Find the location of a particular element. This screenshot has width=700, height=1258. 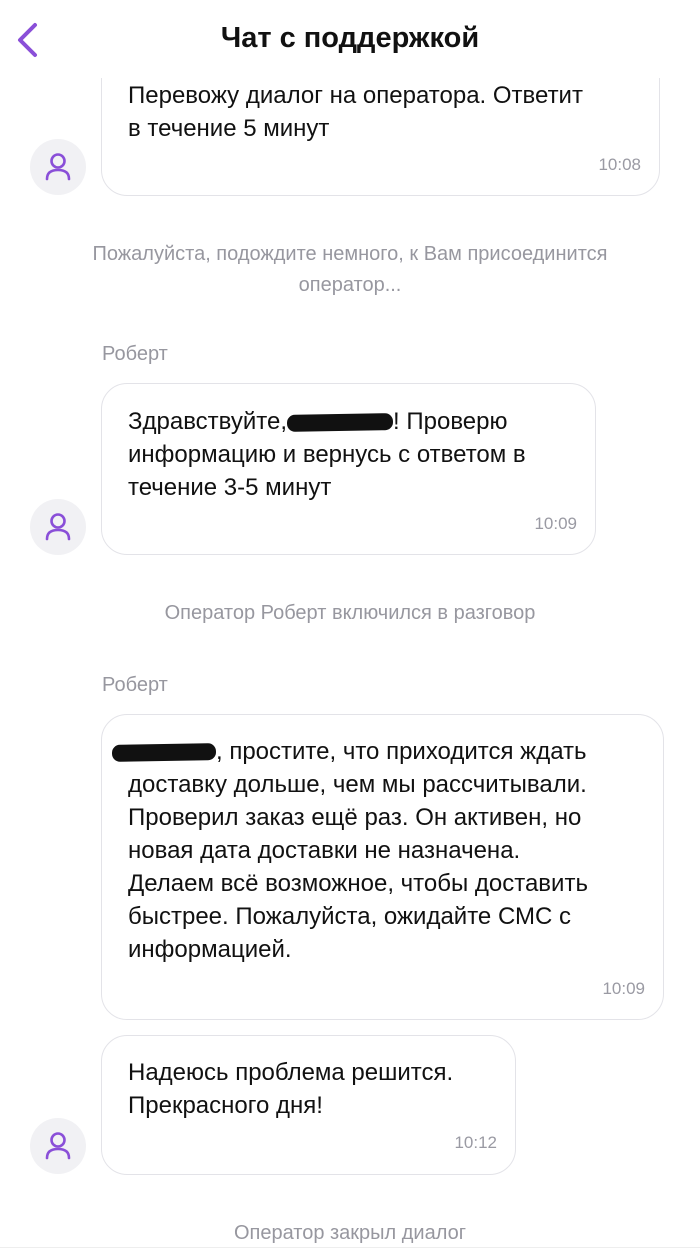

bottom-divider is located at coordinates (350, 1252).